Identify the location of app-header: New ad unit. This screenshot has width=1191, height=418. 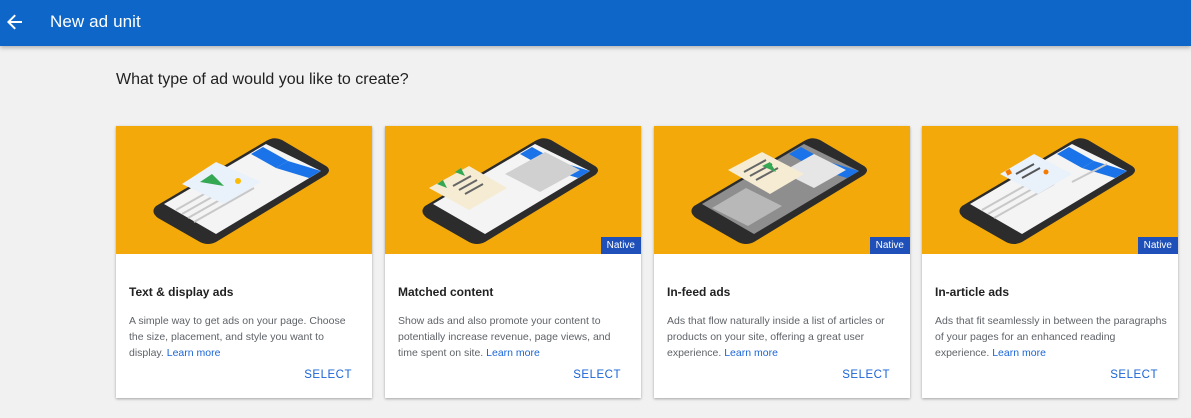
(595, 23).